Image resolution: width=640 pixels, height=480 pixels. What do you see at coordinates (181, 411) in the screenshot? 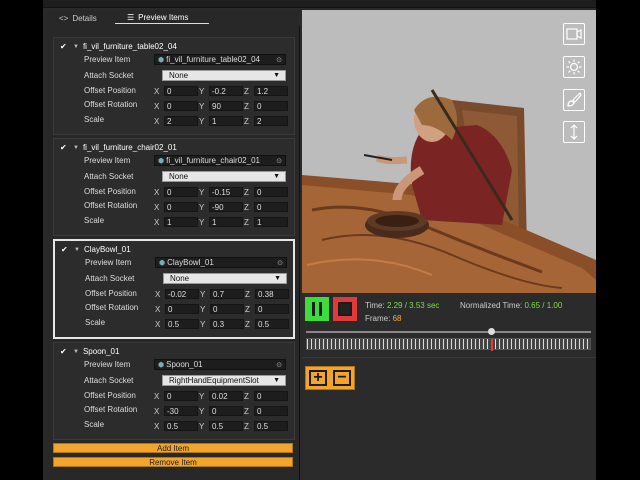
I see `axis-x-input: -30` at bounding box center [181, 411].